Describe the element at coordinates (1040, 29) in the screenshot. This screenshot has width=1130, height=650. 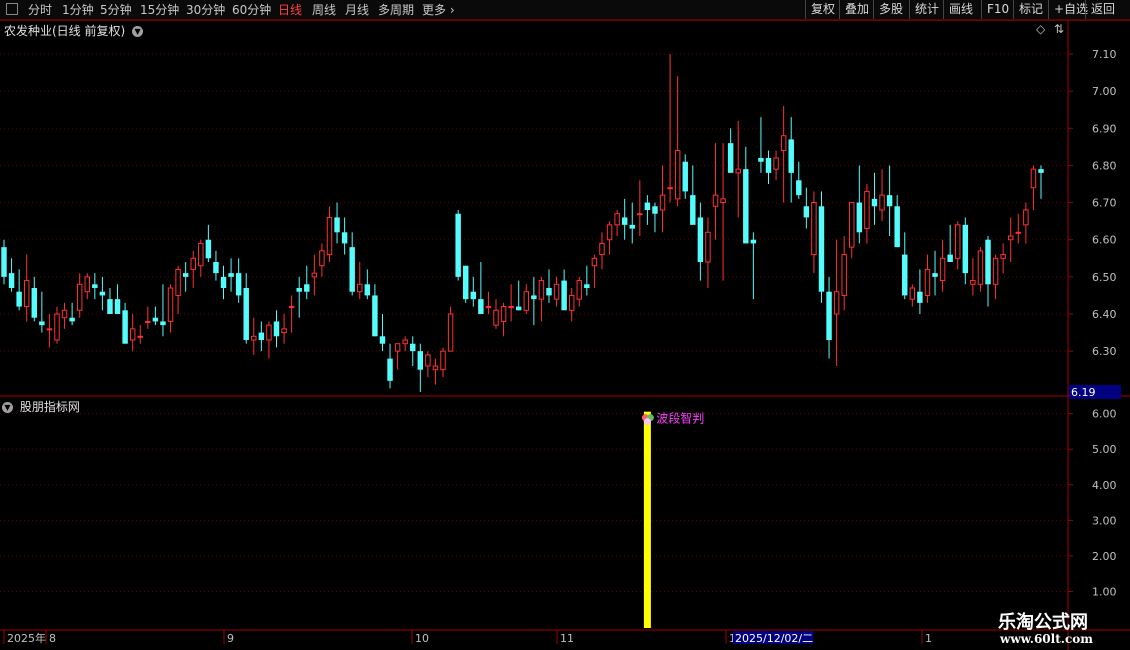
I see `diamond-icon: ◇` at that location.